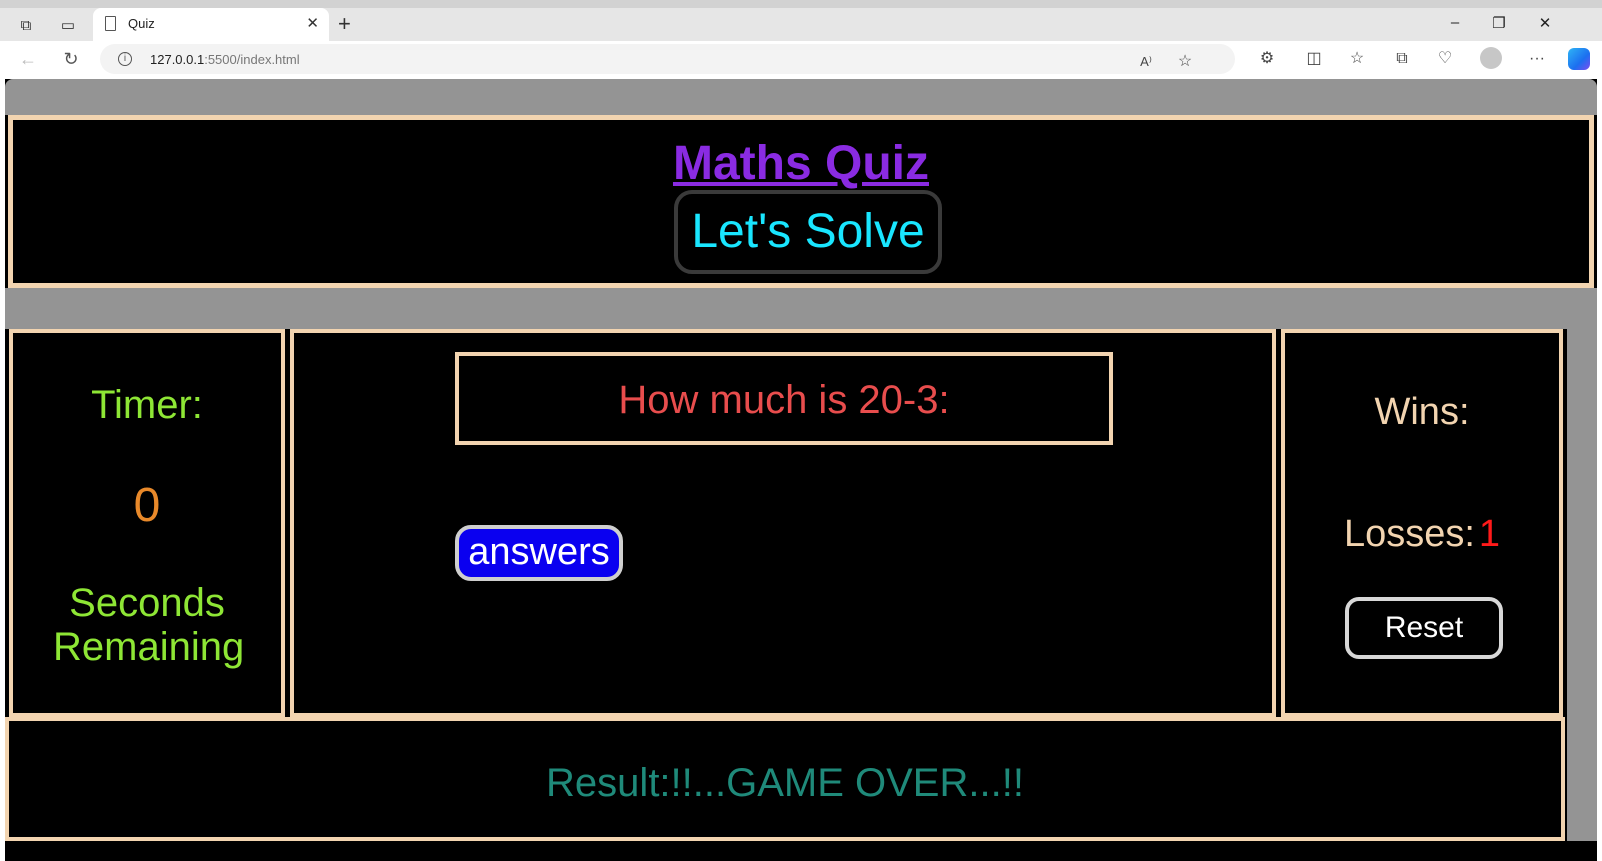  I want to click on minimize-icon: –, so click(1455, 22).